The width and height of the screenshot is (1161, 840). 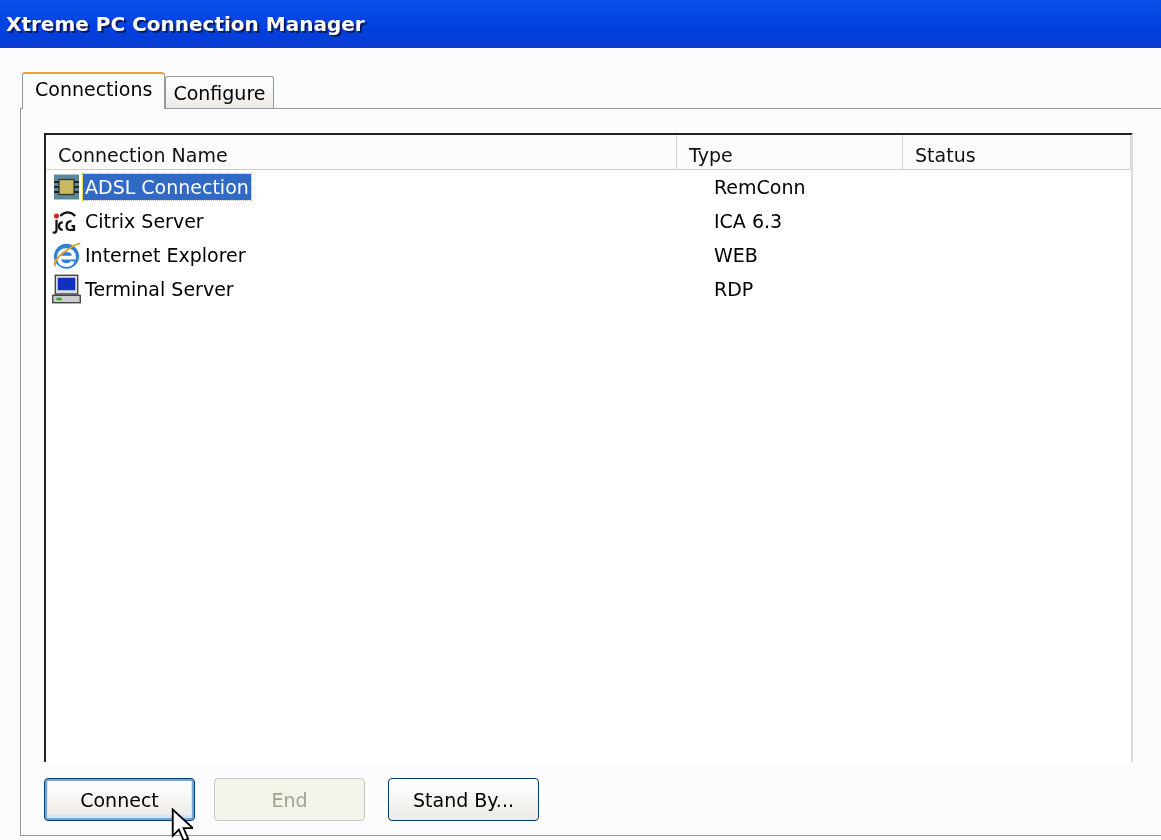 What do you see at coordinates (185, 24) in the screenshot?
I see `window-title: Xtreme PC Connection Manager` at bounding box center [185, 24].